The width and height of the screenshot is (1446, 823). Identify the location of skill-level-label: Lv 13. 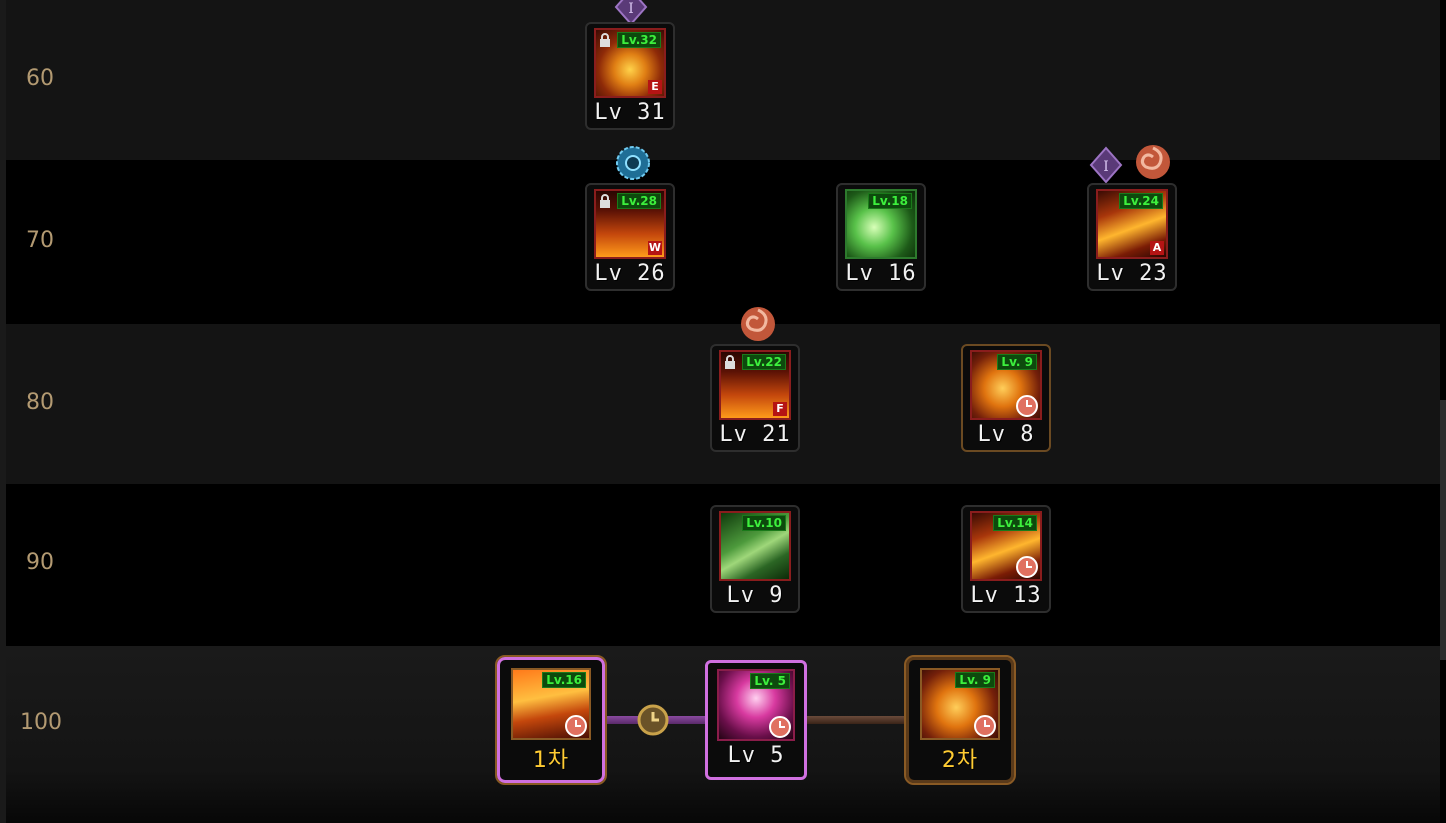
(1006, 595).